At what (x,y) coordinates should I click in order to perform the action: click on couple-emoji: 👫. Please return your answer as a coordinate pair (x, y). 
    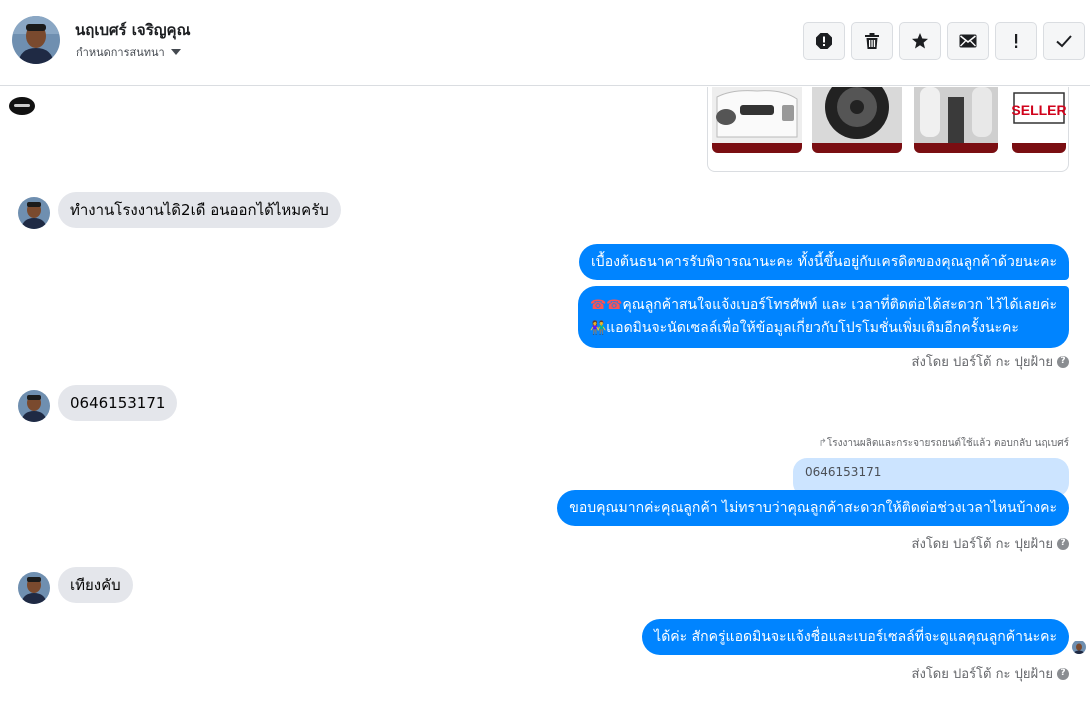
    Looking at the image, I should click on (598, 328).